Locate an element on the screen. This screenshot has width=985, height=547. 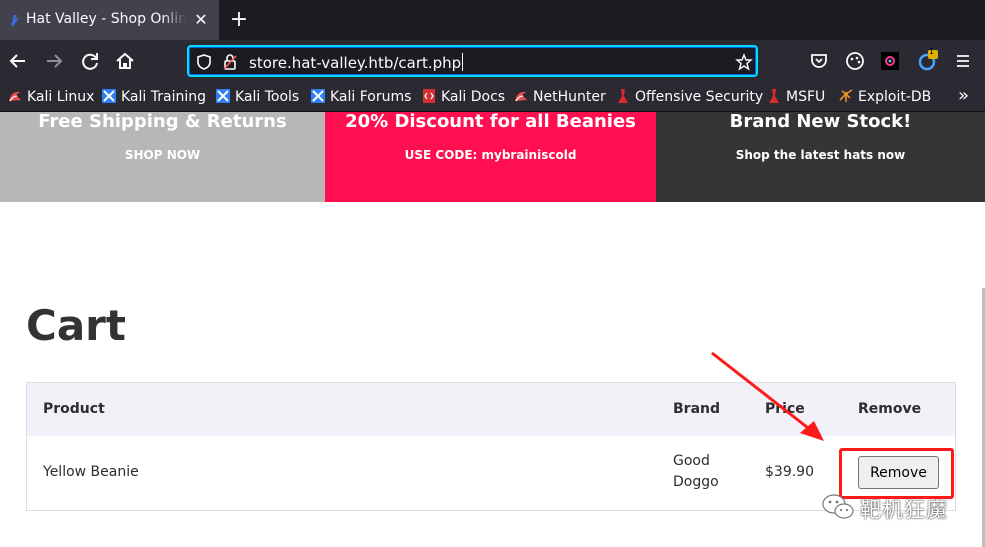
bookmark-msfu: MSFU is located at coordinates (795, 97).